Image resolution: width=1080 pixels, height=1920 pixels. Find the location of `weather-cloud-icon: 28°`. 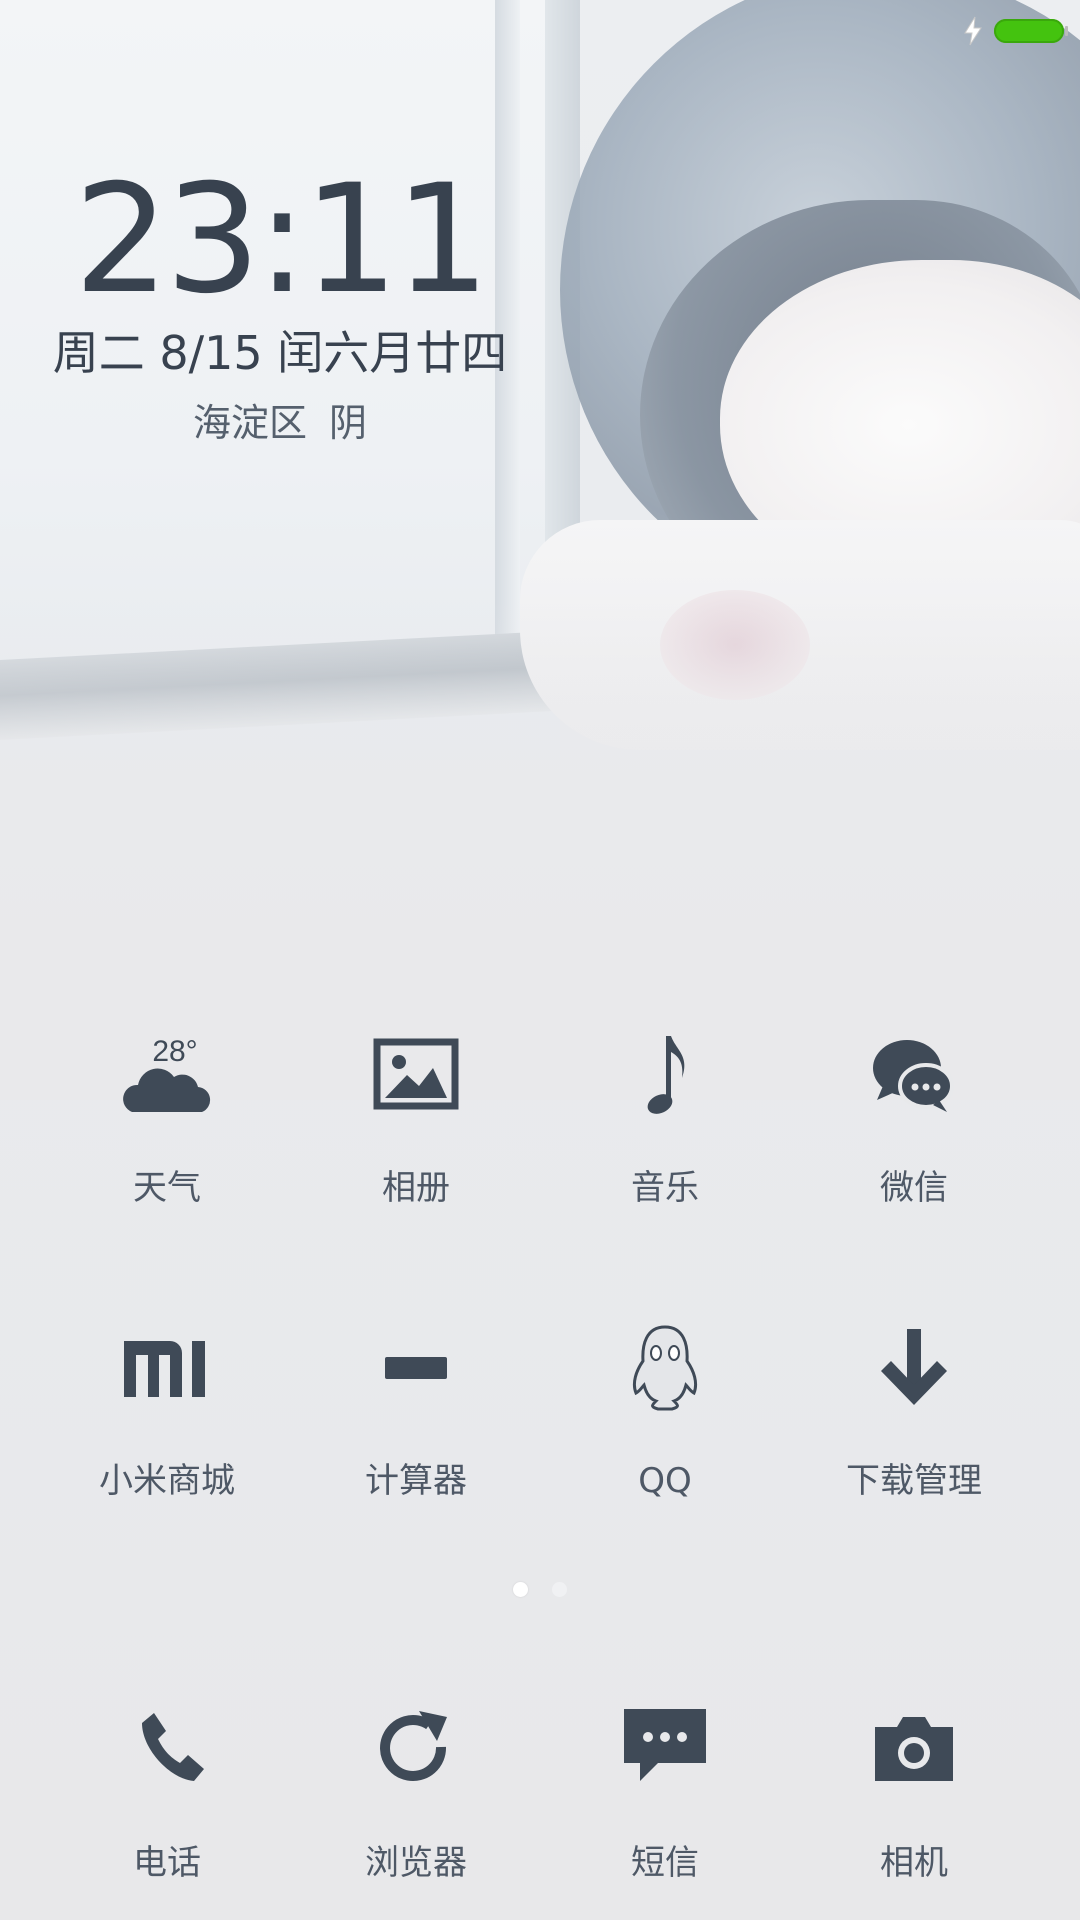

weather-cloud-icon: 28° is located at coordinates (167, 1075).